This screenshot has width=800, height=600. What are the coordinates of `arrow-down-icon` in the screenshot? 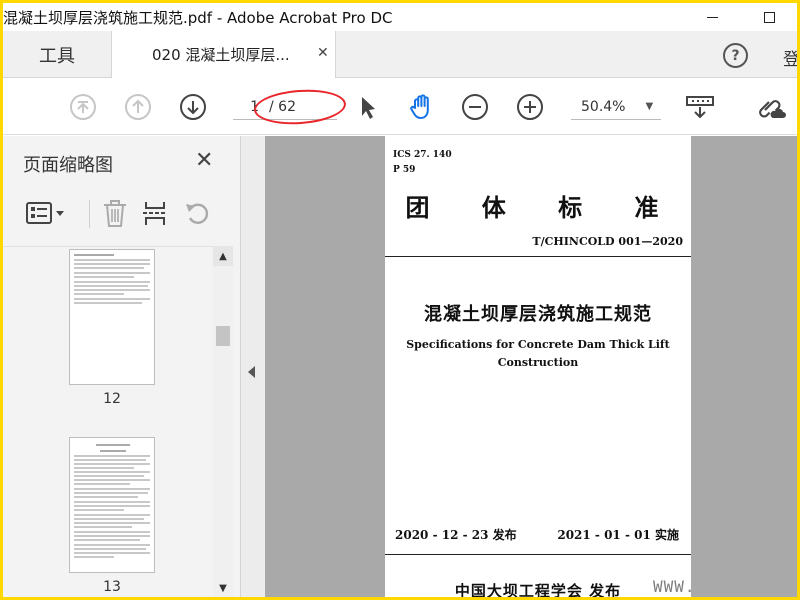 It's located at (193, 107).